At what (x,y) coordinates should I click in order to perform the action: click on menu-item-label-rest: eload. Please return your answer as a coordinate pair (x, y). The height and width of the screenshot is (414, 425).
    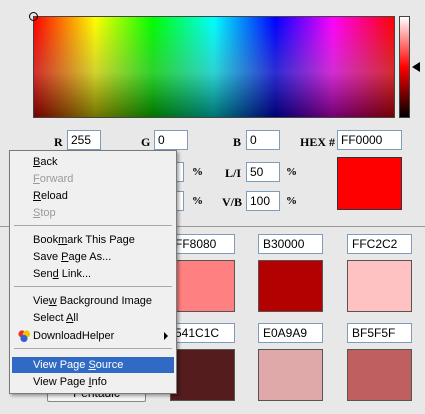
    Looking at the image, I should click on (54, 196).